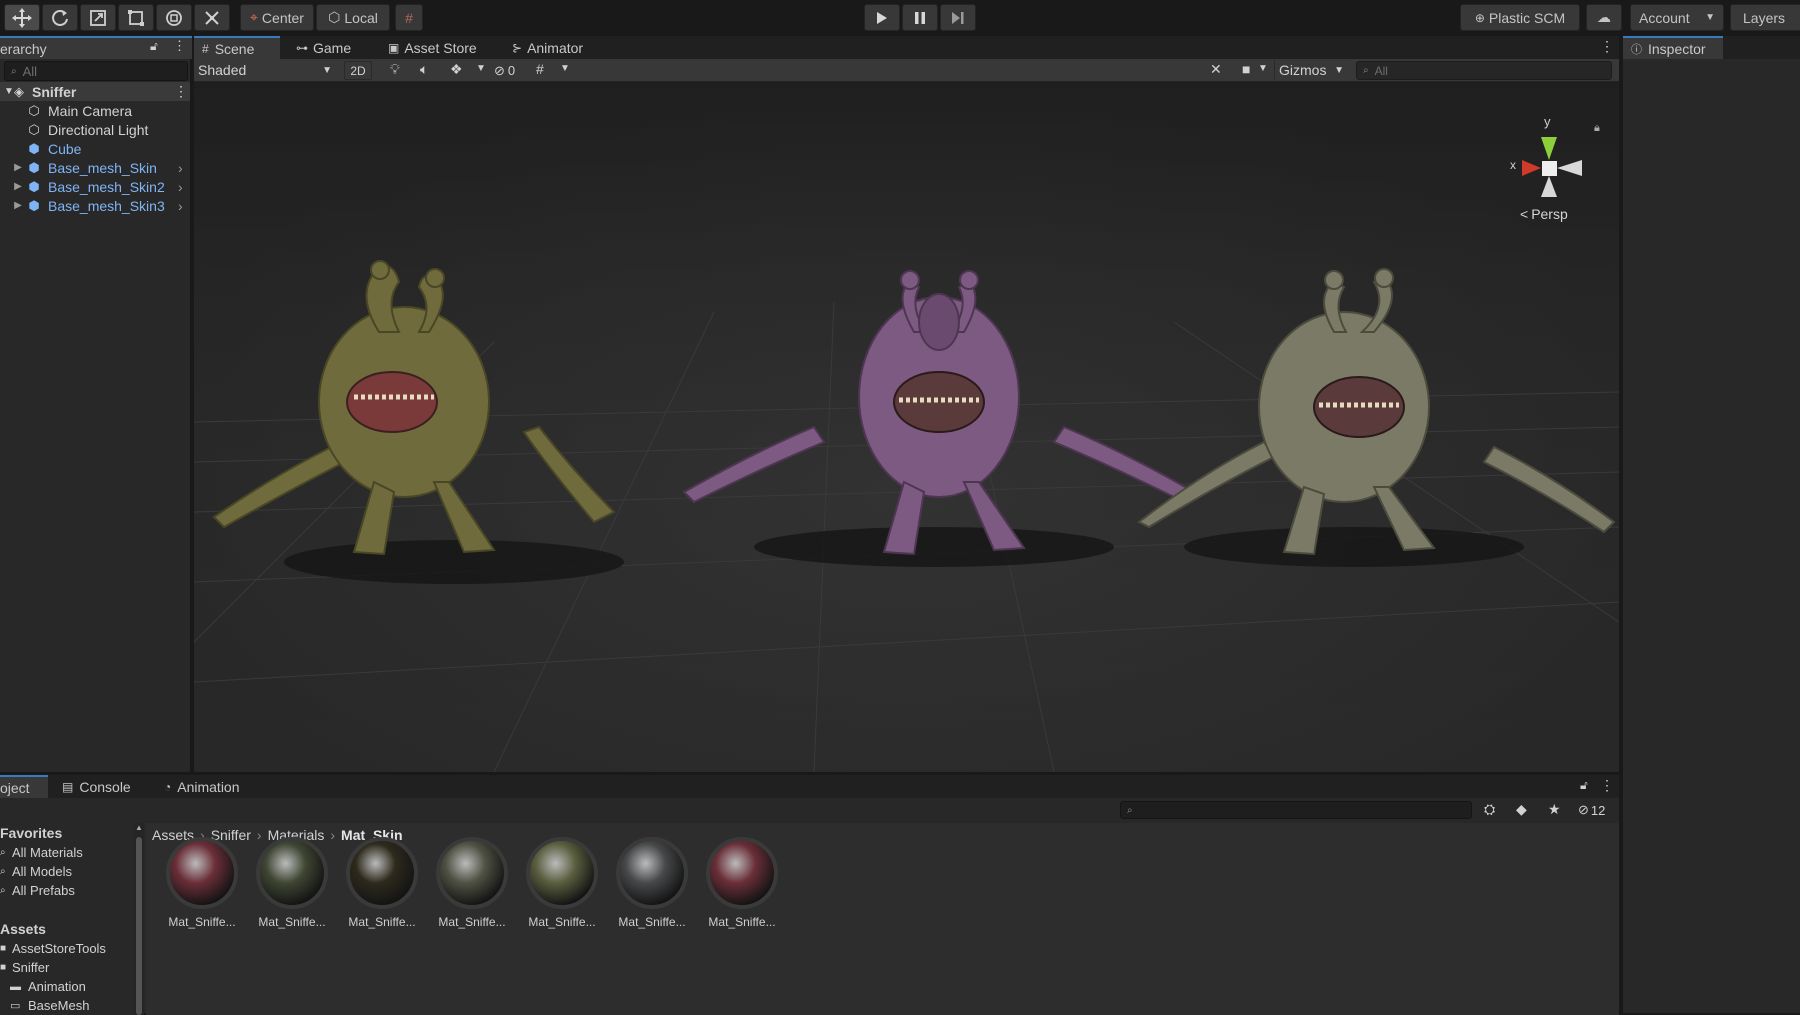 The width and height of the screenshot is (1800, 1015). I want to click on folder-item: ▭ BaseMesh, so click(70, 1005).